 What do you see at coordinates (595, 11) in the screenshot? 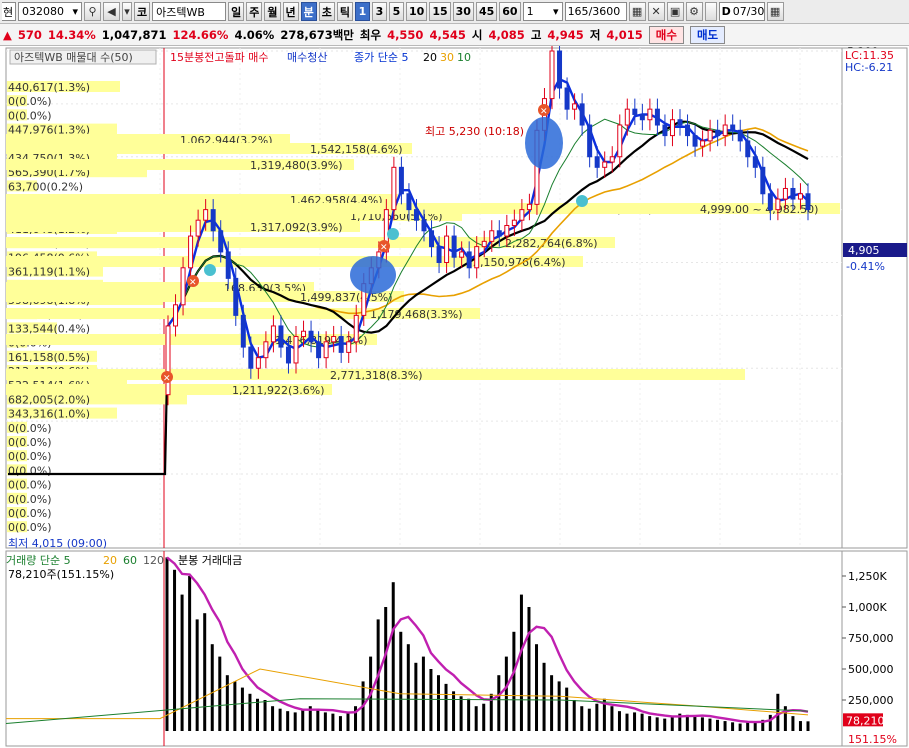
I see `count-field: 165/3600` at bounding box center [595, 11].